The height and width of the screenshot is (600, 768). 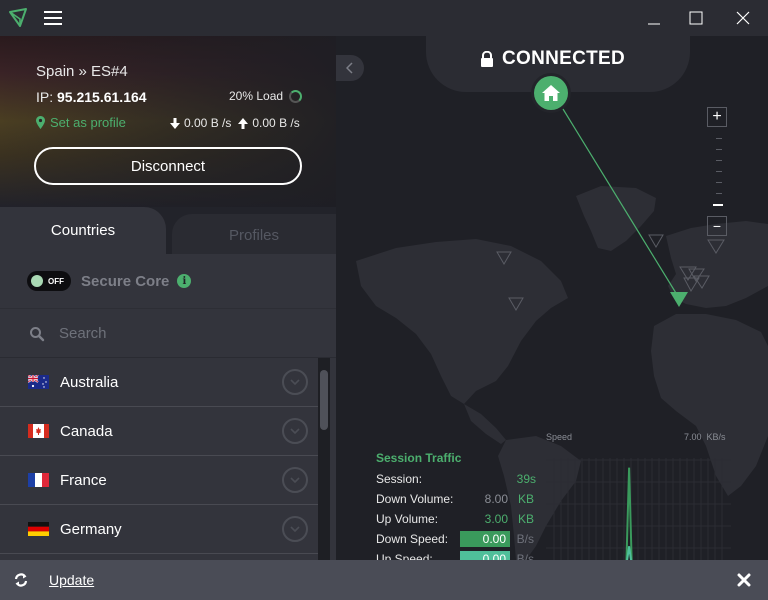 What do you see at coordinates (485, 424) in the screenshot?
I see `landmass-central-america` at bounding box center [485, 424].